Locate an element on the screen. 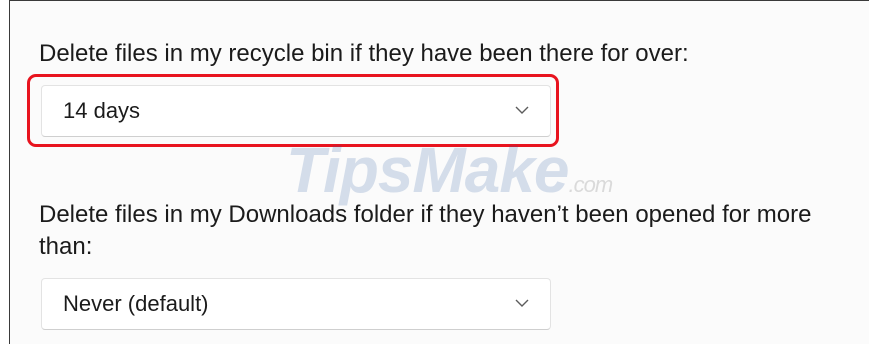 The height and width of the screenshot is (344, 869). downloads-selected-value: Never (default) is located at coordinates (136, 303).